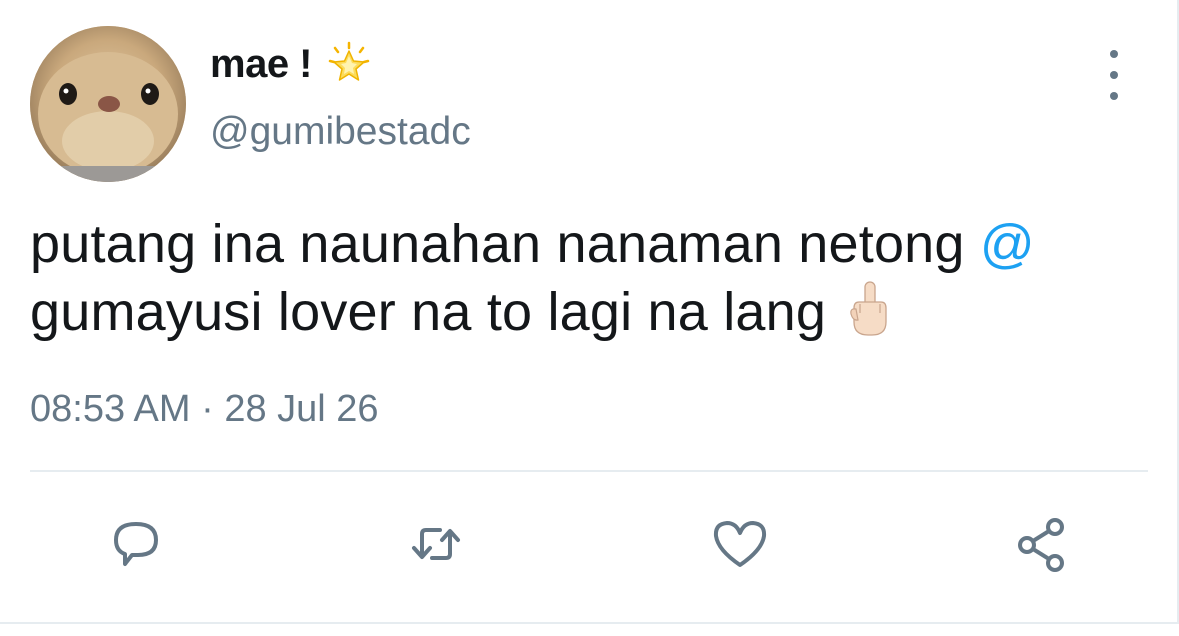 The height and width of the screenshot is (636, 1179). I want to click on avatar, so click(108, 104).